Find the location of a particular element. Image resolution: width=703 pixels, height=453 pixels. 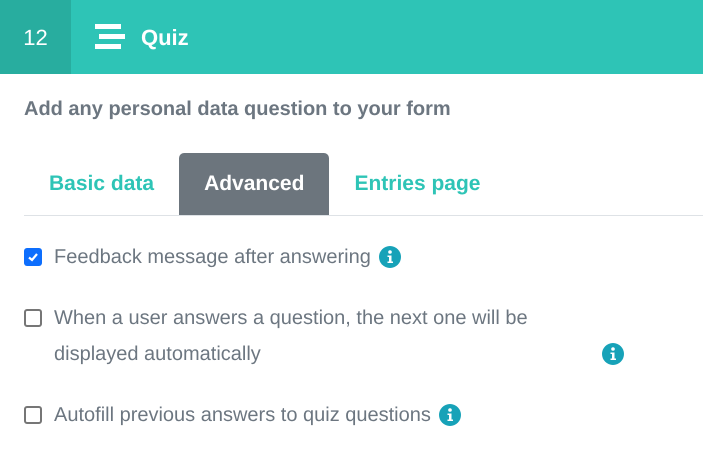

intro-text: Add any personal data question to your form is located at coordinates (238, 109).